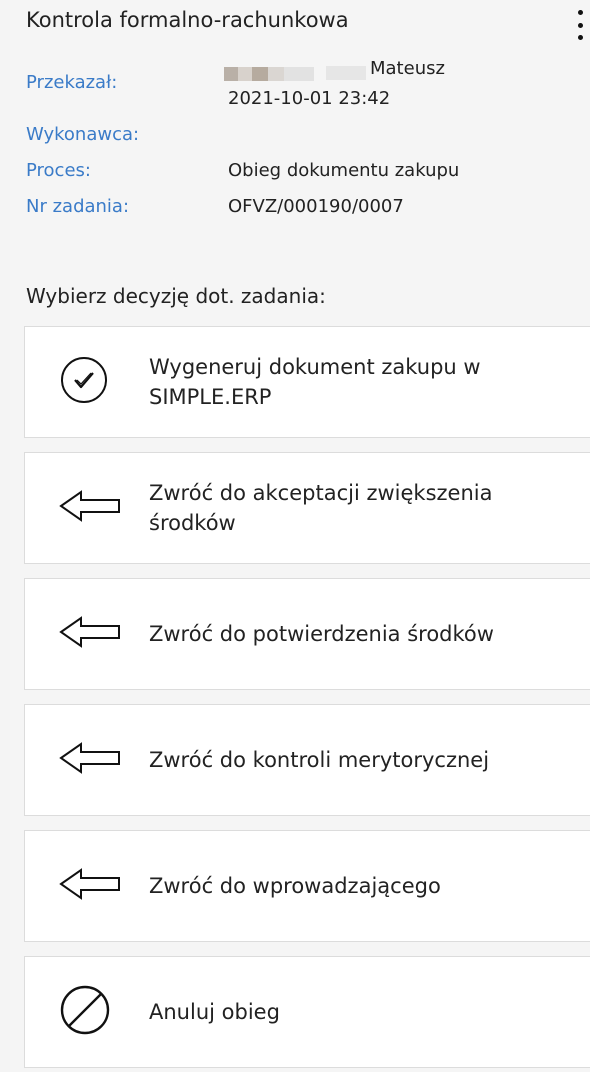 This screenshot has height=1072, width=590. Describe the element at coordinates (78, 206) in the screenshot. I see `nr-zadania-label: Nr zadania:` at that location.